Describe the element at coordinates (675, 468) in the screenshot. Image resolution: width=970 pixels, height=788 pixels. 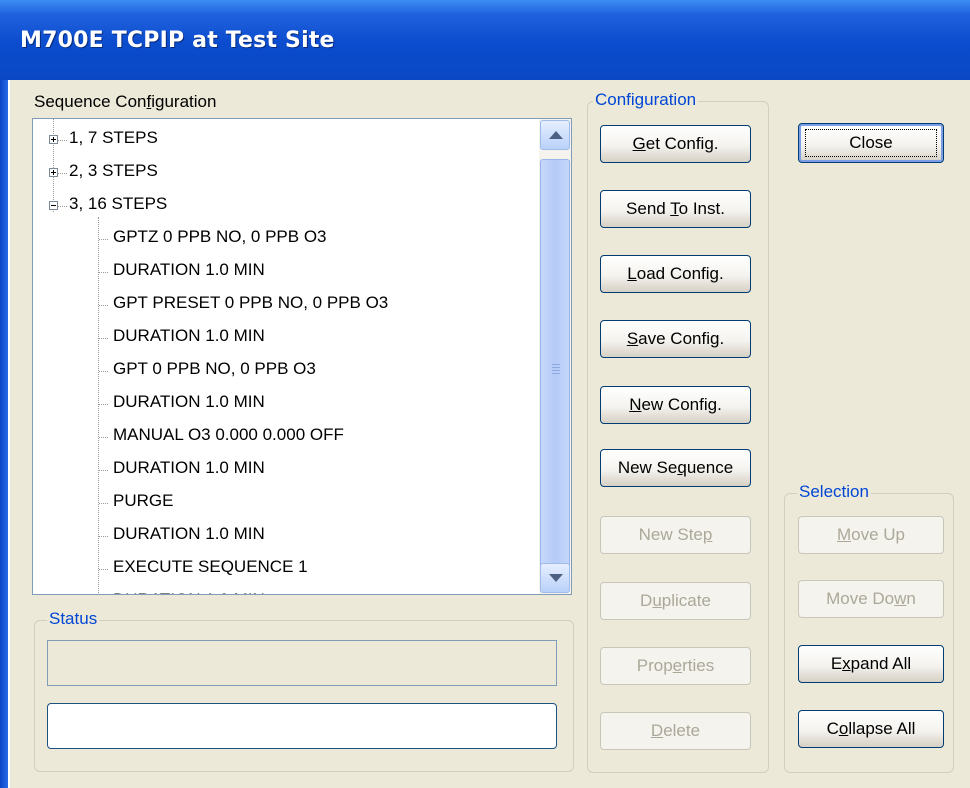
I see `new-sequence-button: New Sequence` at that location.